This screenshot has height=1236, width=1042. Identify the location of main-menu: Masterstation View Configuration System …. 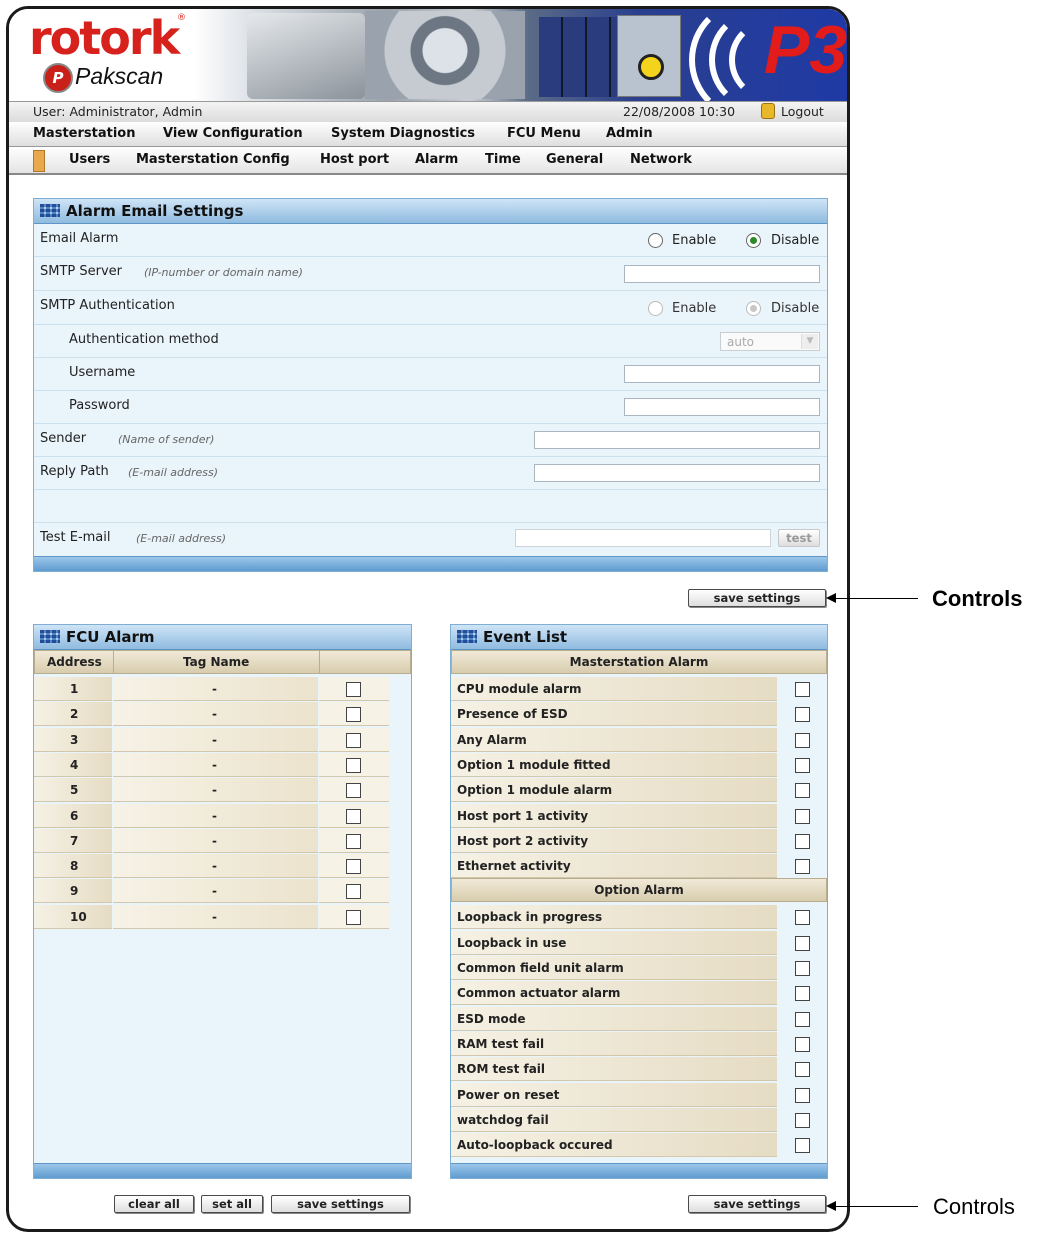
(428, 134).